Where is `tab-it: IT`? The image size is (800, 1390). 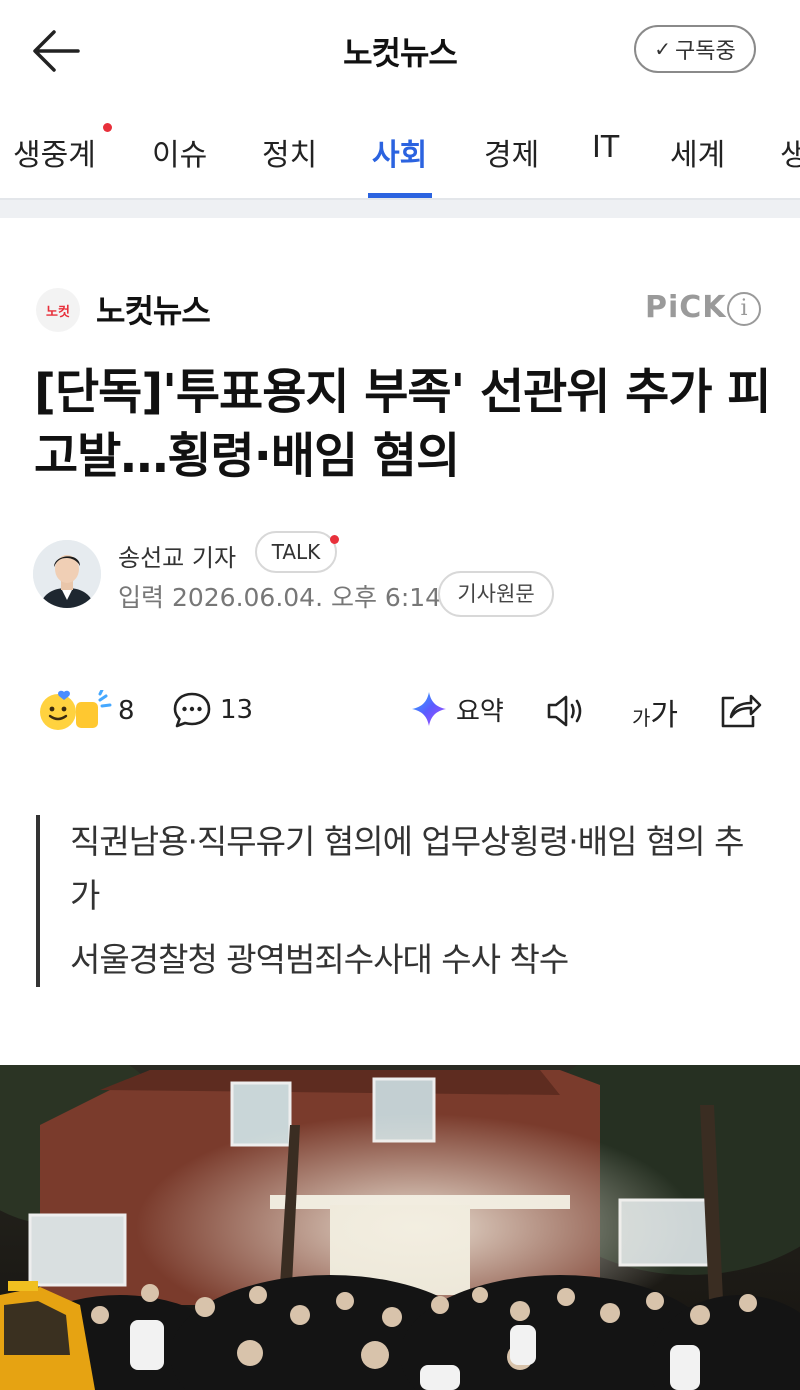
tab-it: IT is located at coordinates (605, 147).